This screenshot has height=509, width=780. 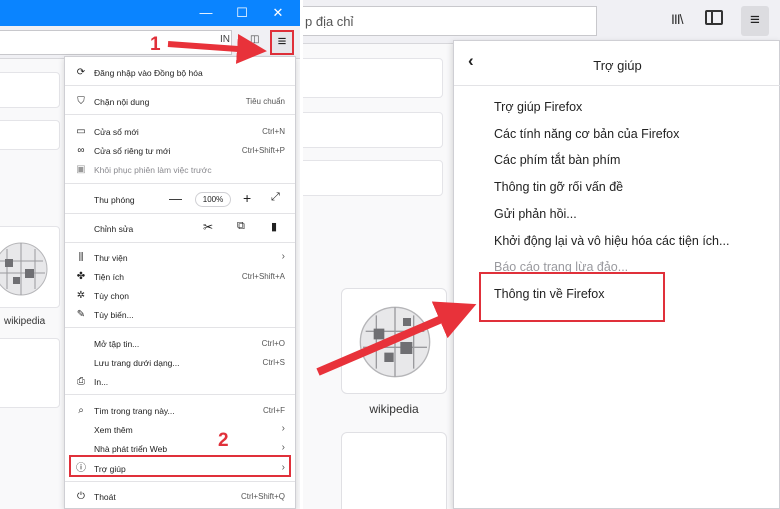 I want to click on wikipedia-globe-icon, so click(x=395, y=342).